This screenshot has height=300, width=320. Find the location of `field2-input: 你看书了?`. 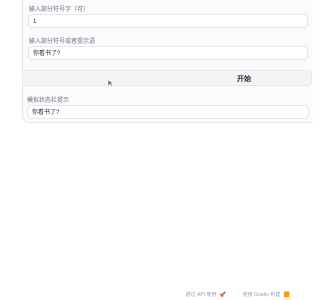

field2-input: 你看书了? is located at coordinates (168, 53).